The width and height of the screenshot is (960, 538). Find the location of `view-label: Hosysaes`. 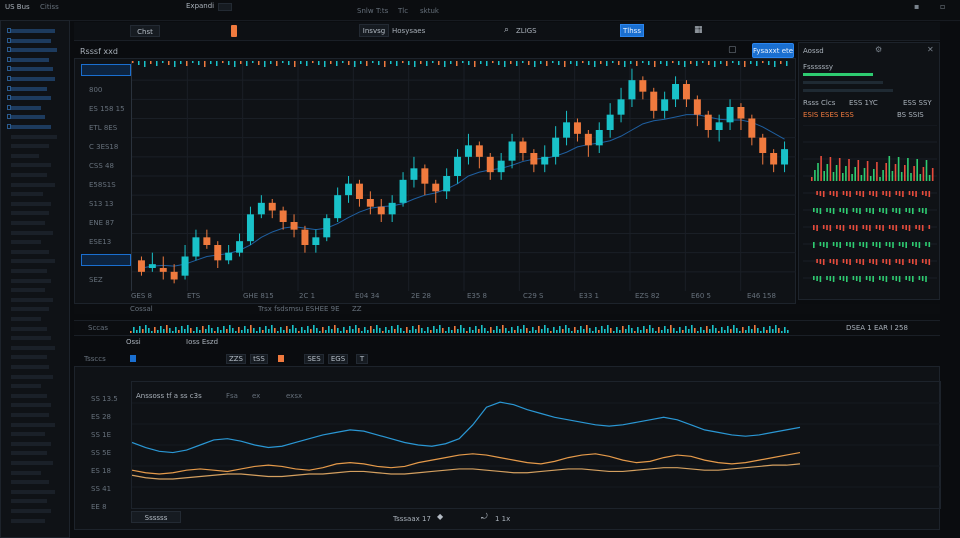

view-label: Hosysaes is located at coordinates (408, 31).